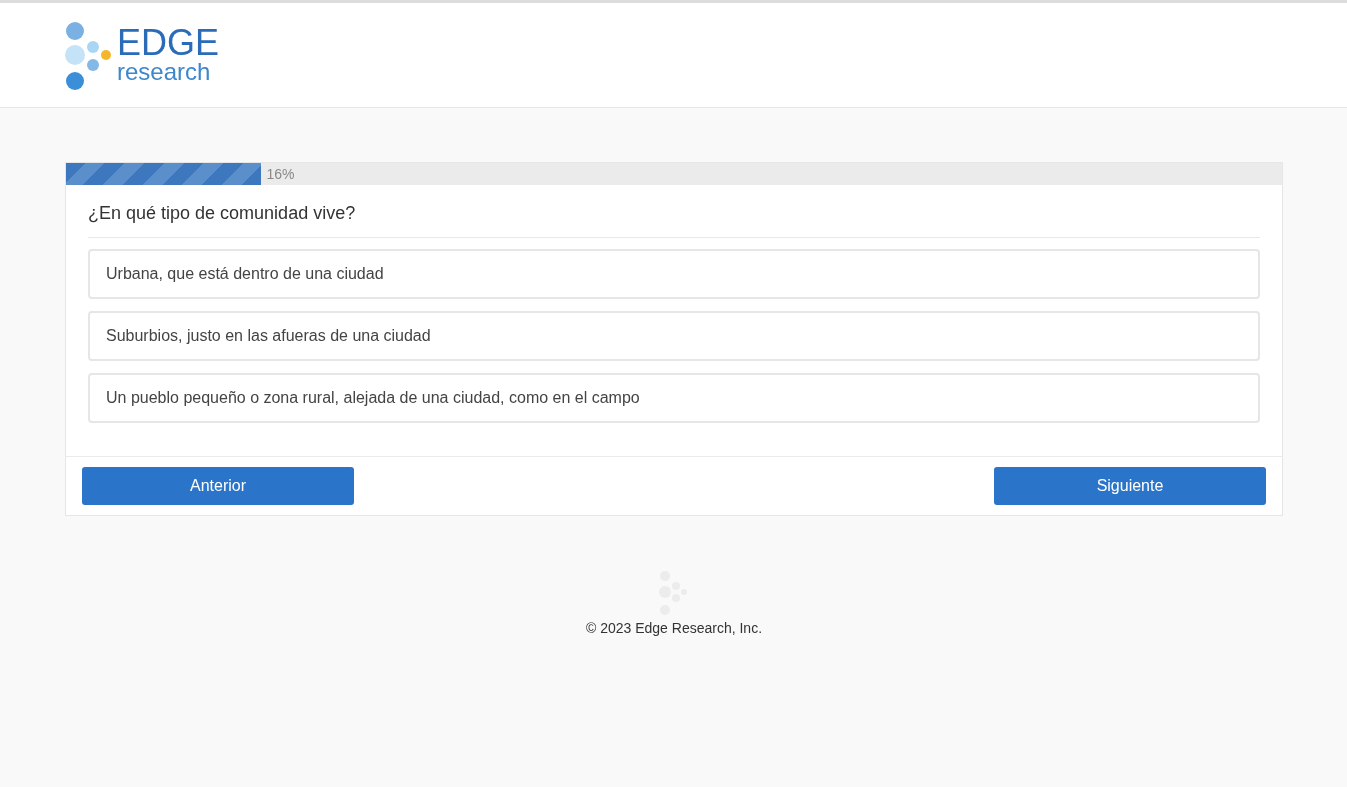  What do you see at coordinates (674, 220) in the screenshot?
I see `question-text: ¿En qué tipo de comunidad vive?` at bounding box center [674, 220].